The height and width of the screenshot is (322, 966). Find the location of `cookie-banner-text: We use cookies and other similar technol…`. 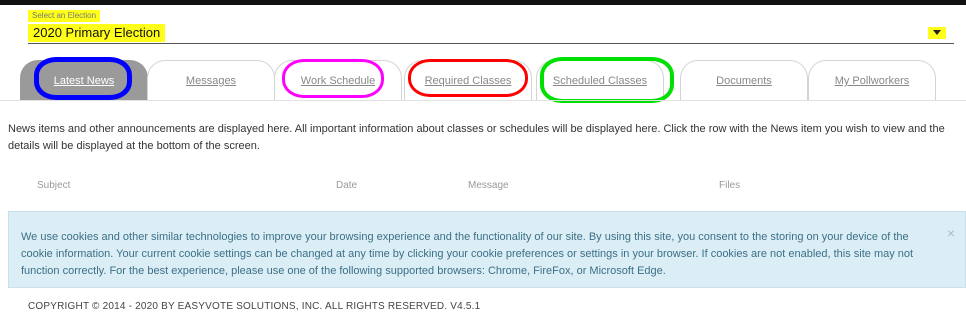

cookie-banner-text: We use cookies and other similar technol… is located at coordinates (467, 254).